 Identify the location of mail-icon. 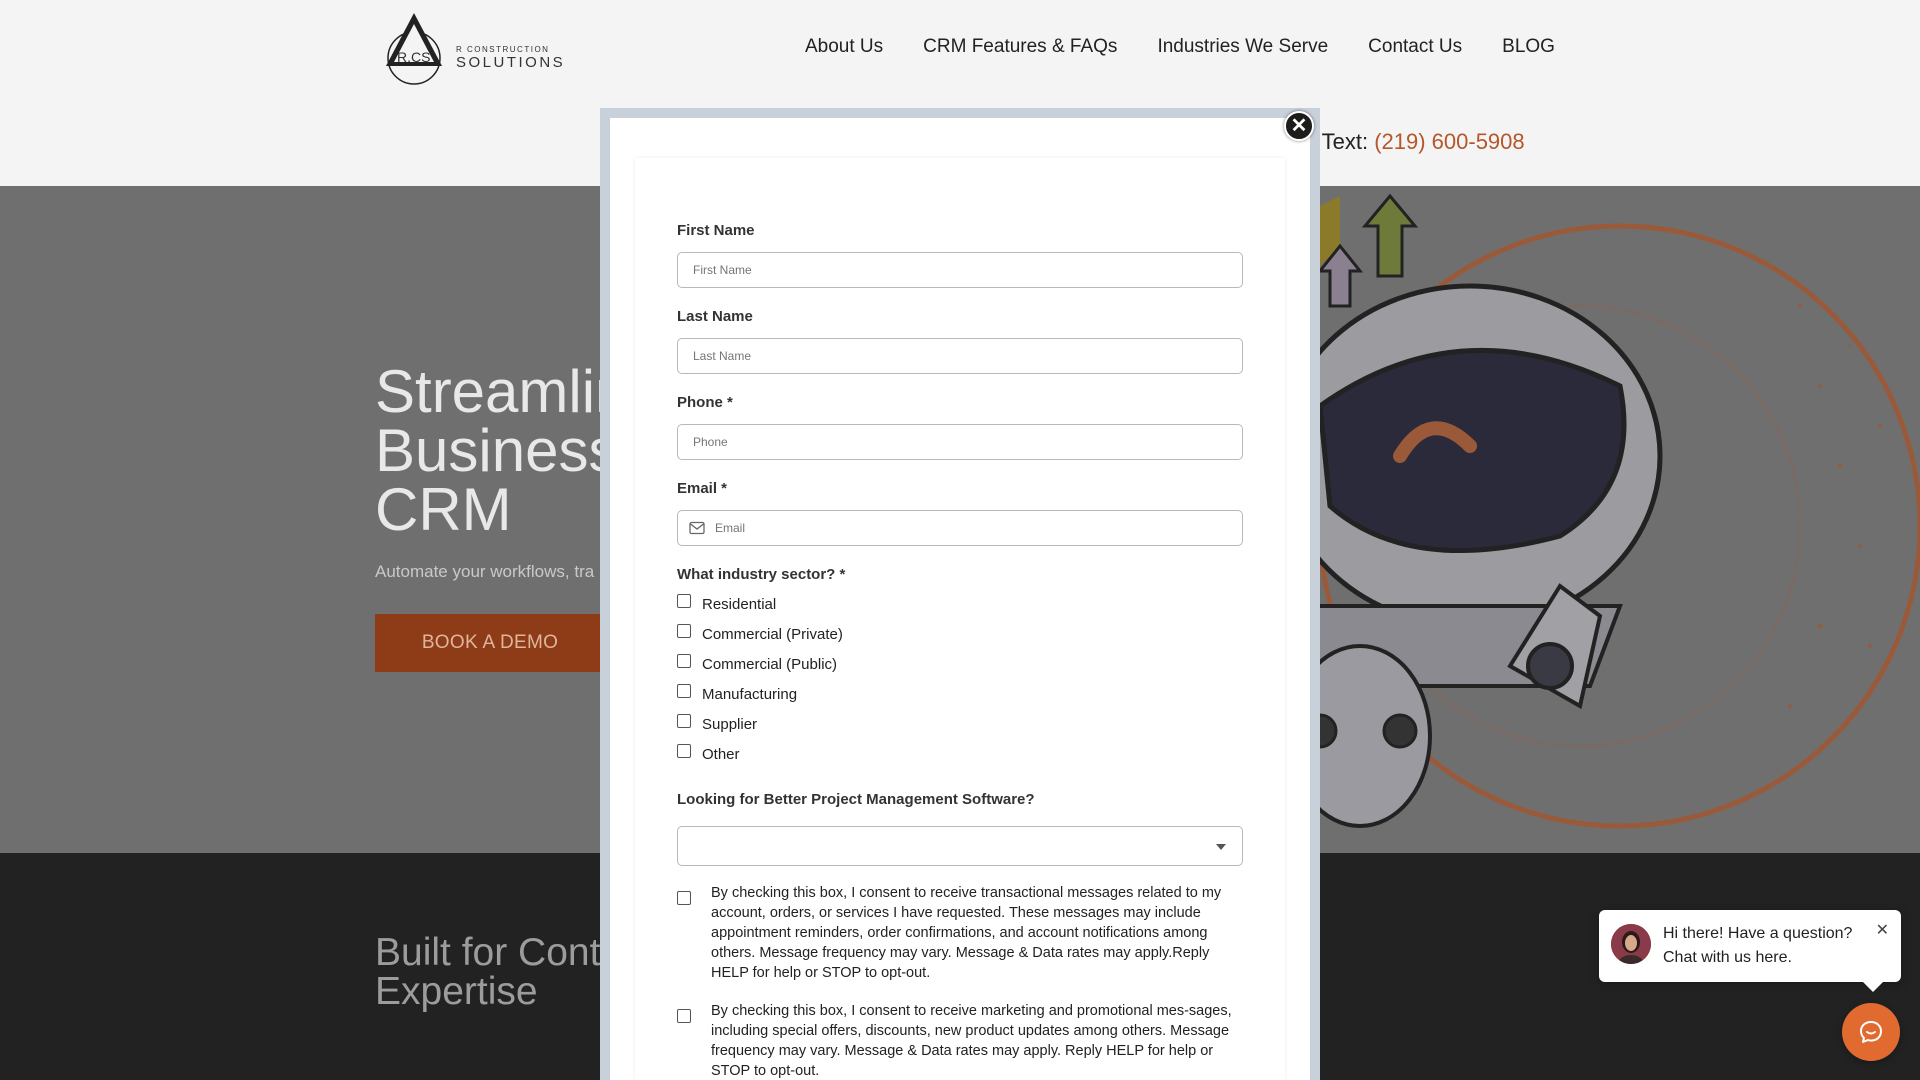
(697, 528).